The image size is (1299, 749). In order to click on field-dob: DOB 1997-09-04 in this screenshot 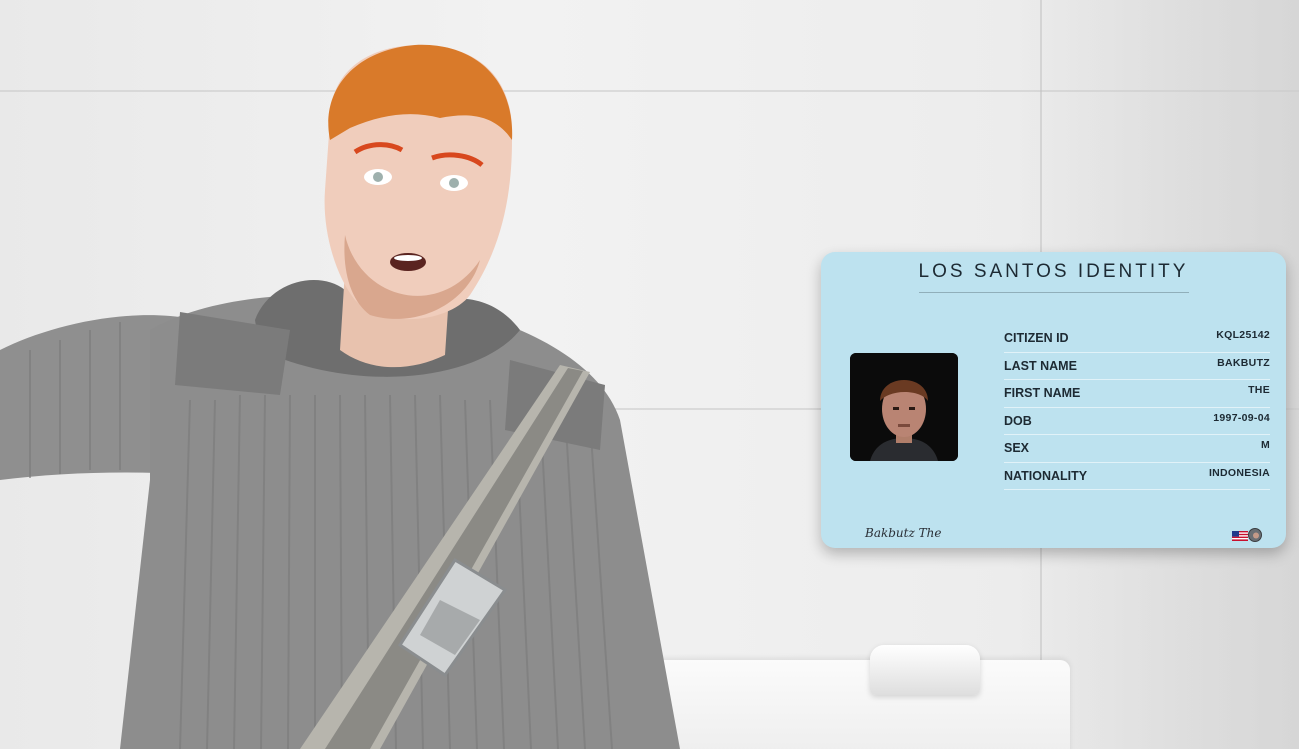, I will do `click(1137, 421)`.